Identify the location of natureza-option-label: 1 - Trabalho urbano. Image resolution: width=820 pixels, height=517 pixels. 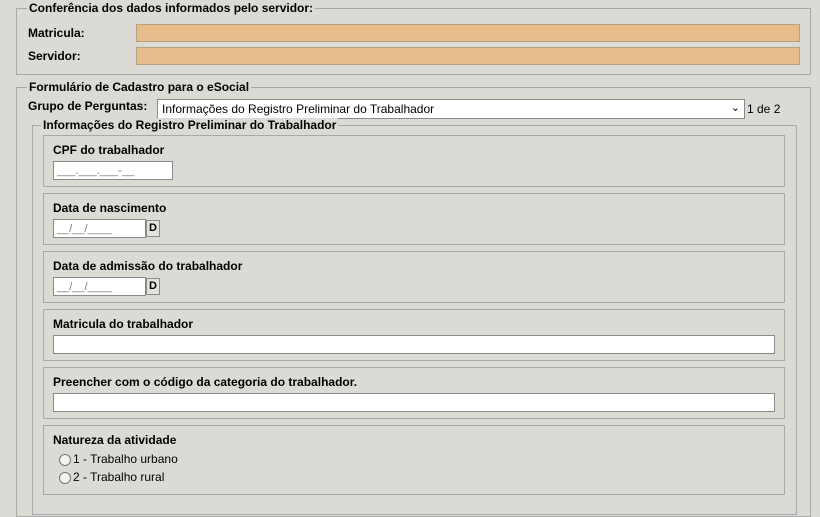
(125, 459).